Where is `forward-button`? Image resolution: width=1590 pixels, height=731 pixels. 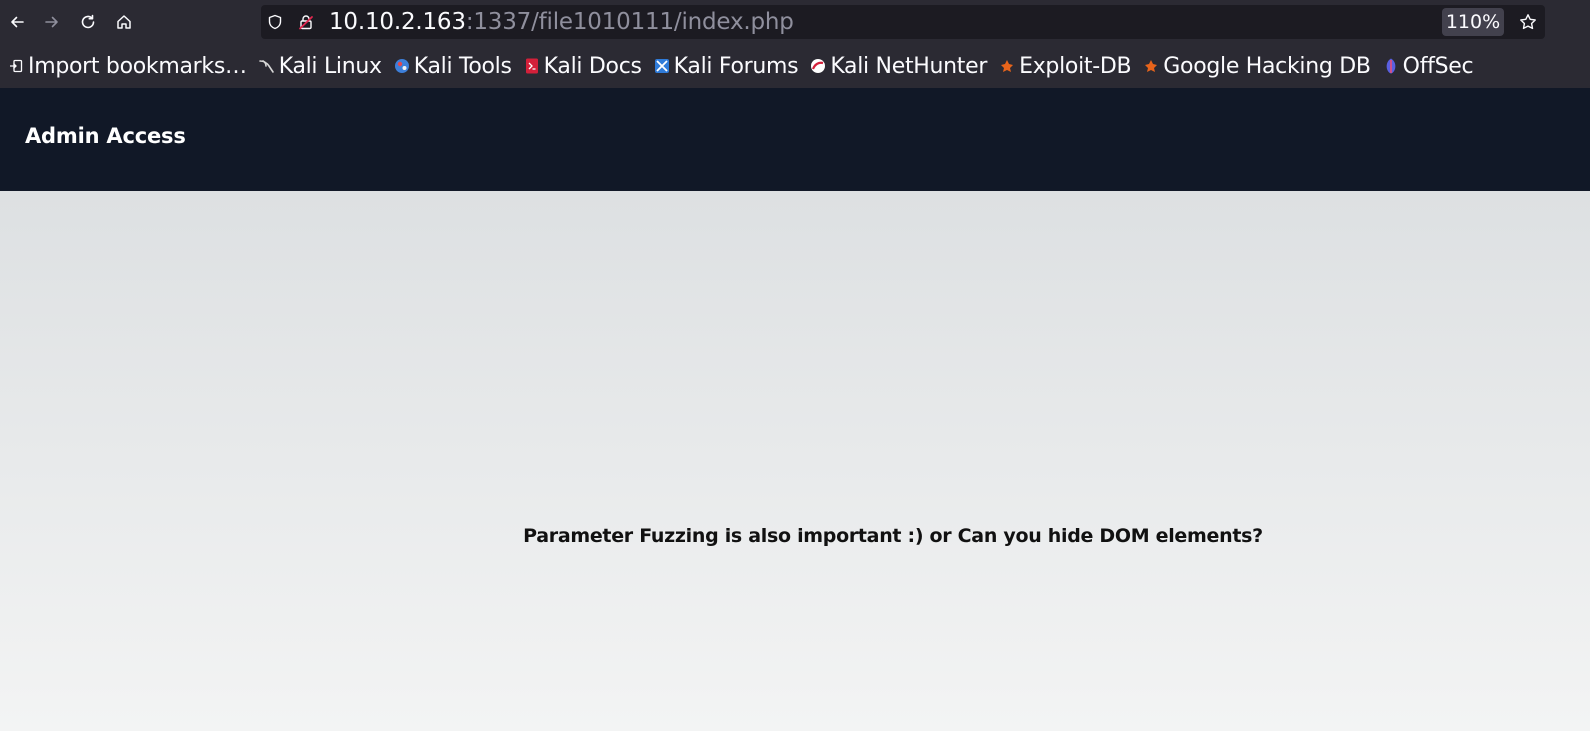
forward-button is located at coordinates (52, 22).